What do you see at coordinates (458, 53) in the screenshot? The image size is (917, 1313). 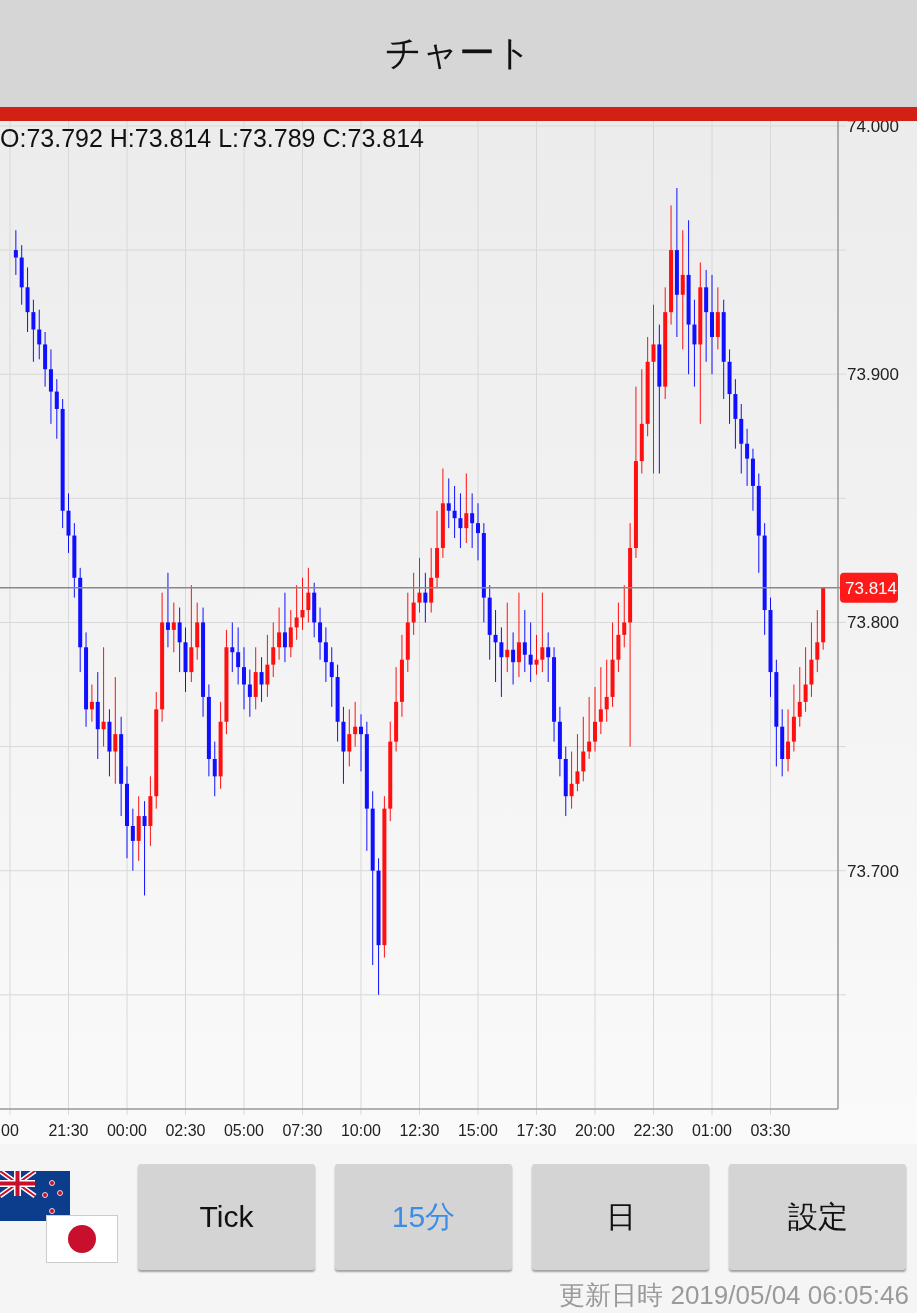 I see `screen-title: チャート` at bounding box center [458, 53].